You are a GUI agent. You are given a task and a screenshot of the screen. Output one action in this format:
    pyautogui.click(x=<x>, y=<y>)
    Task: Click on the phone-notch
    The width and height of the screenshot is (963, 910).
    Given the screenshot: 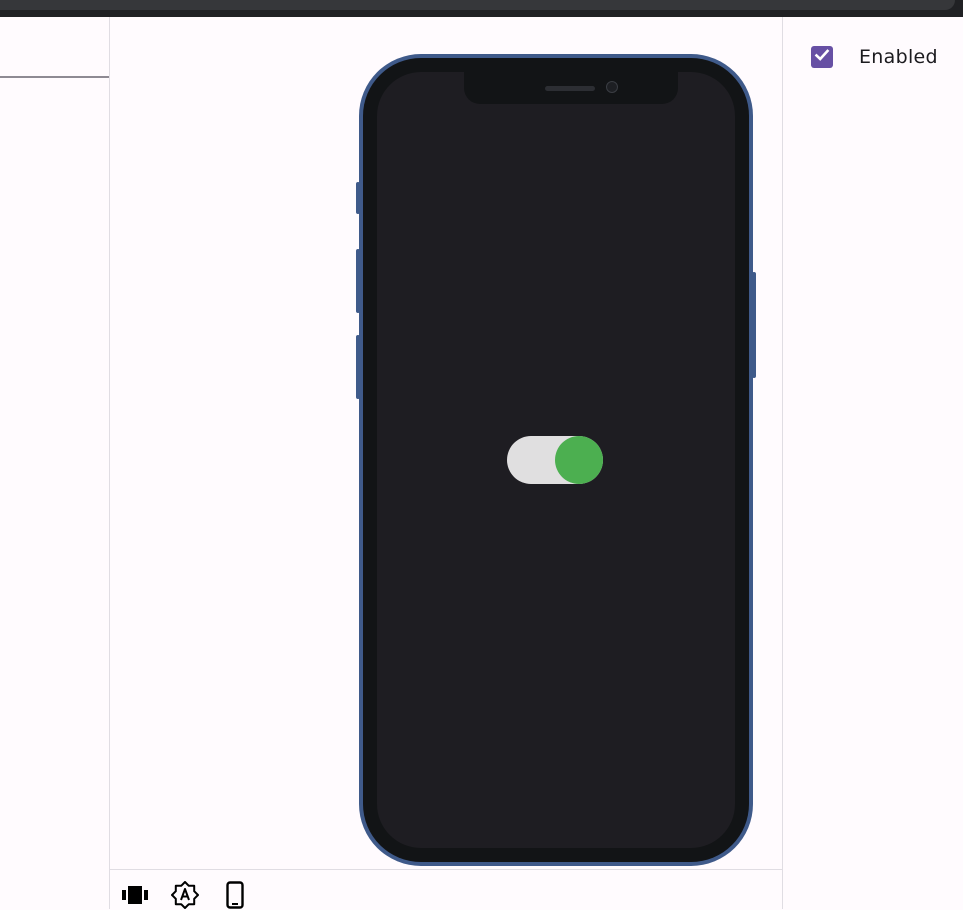 What is the action you would take?
    pyautogui.click(x=571, y=88)
    